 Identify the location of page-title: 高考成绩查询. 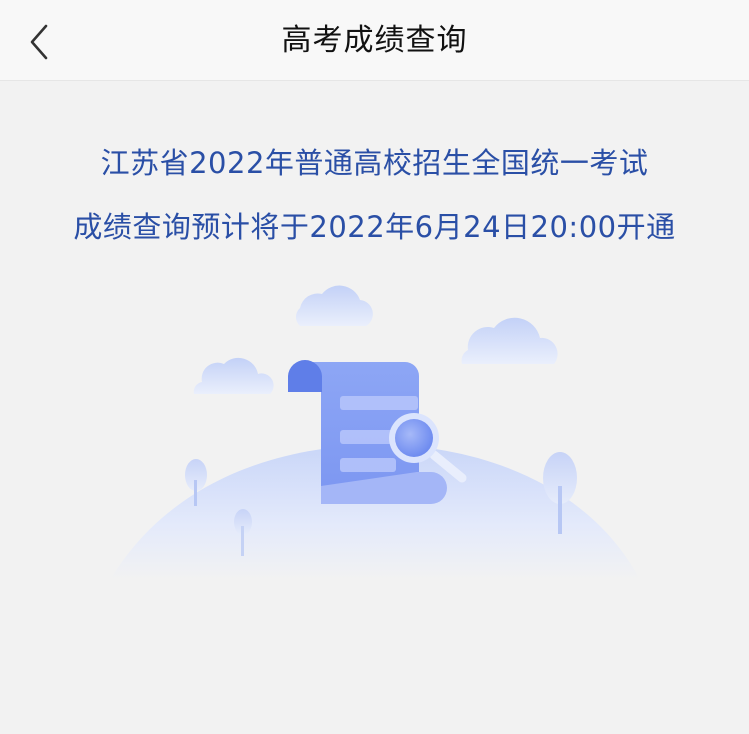
(374, 40).